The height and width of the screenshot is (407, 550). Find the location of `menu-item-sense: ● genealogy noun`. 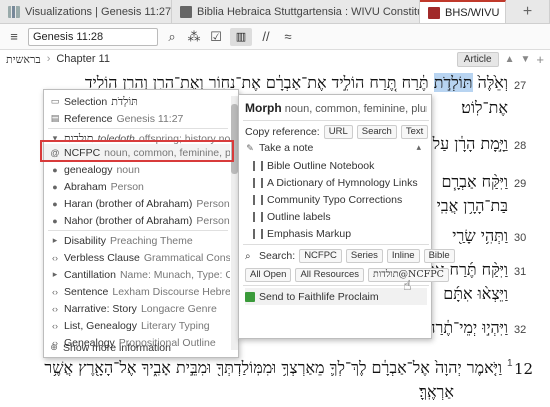

menu-item-sense: ● genealogy noun is located at coordinates (137, 169).